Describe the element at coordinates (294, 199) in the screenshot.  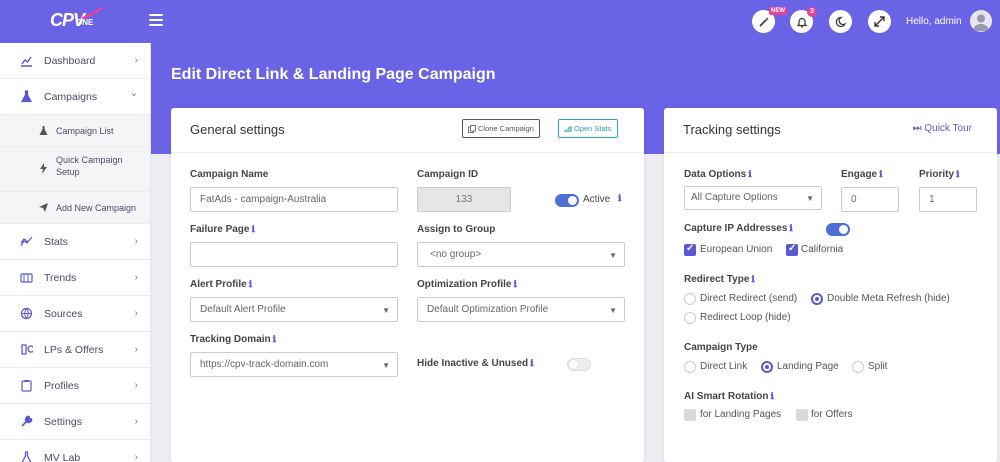
I see `campaign-name-input: FatAds - campaign-Australia` at that location.